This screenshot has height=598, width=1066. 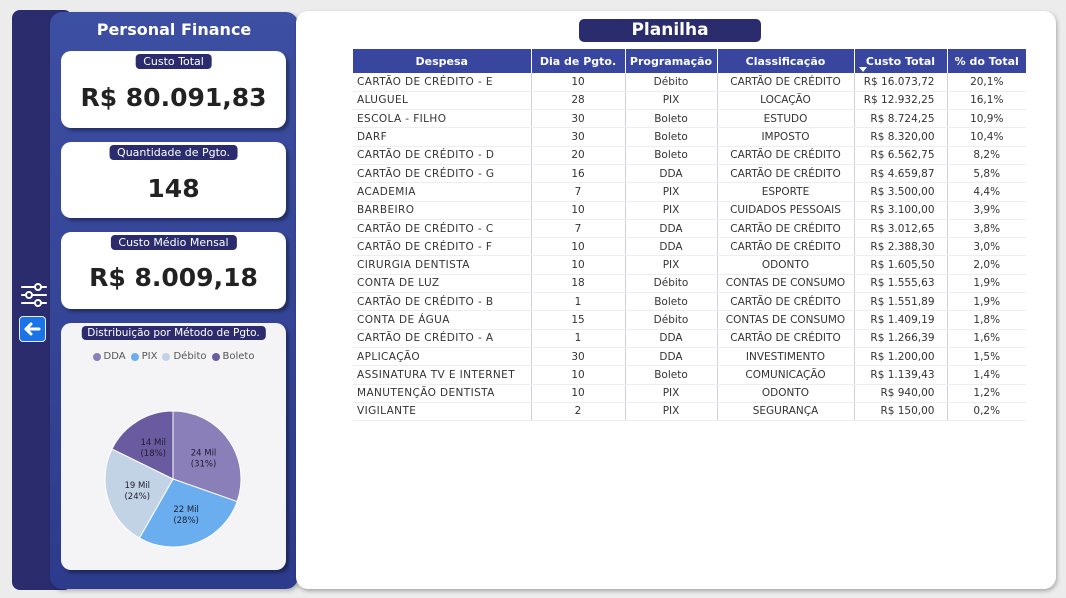 I want to click on col-custo-total-cell: R$ 4.659,87, so click(x=901, y=174).